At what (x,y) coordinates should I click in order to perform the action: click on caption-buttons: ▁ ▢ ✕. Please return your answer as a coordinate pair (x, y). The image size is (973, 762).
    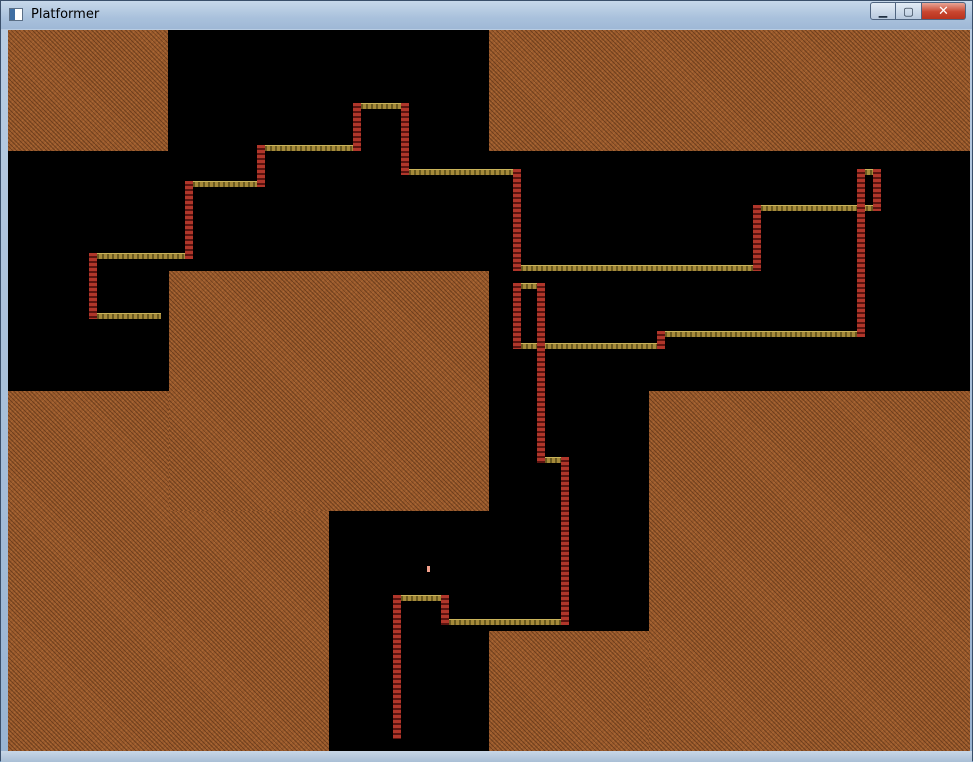
    Looking at the image, I should click on (918, 11).